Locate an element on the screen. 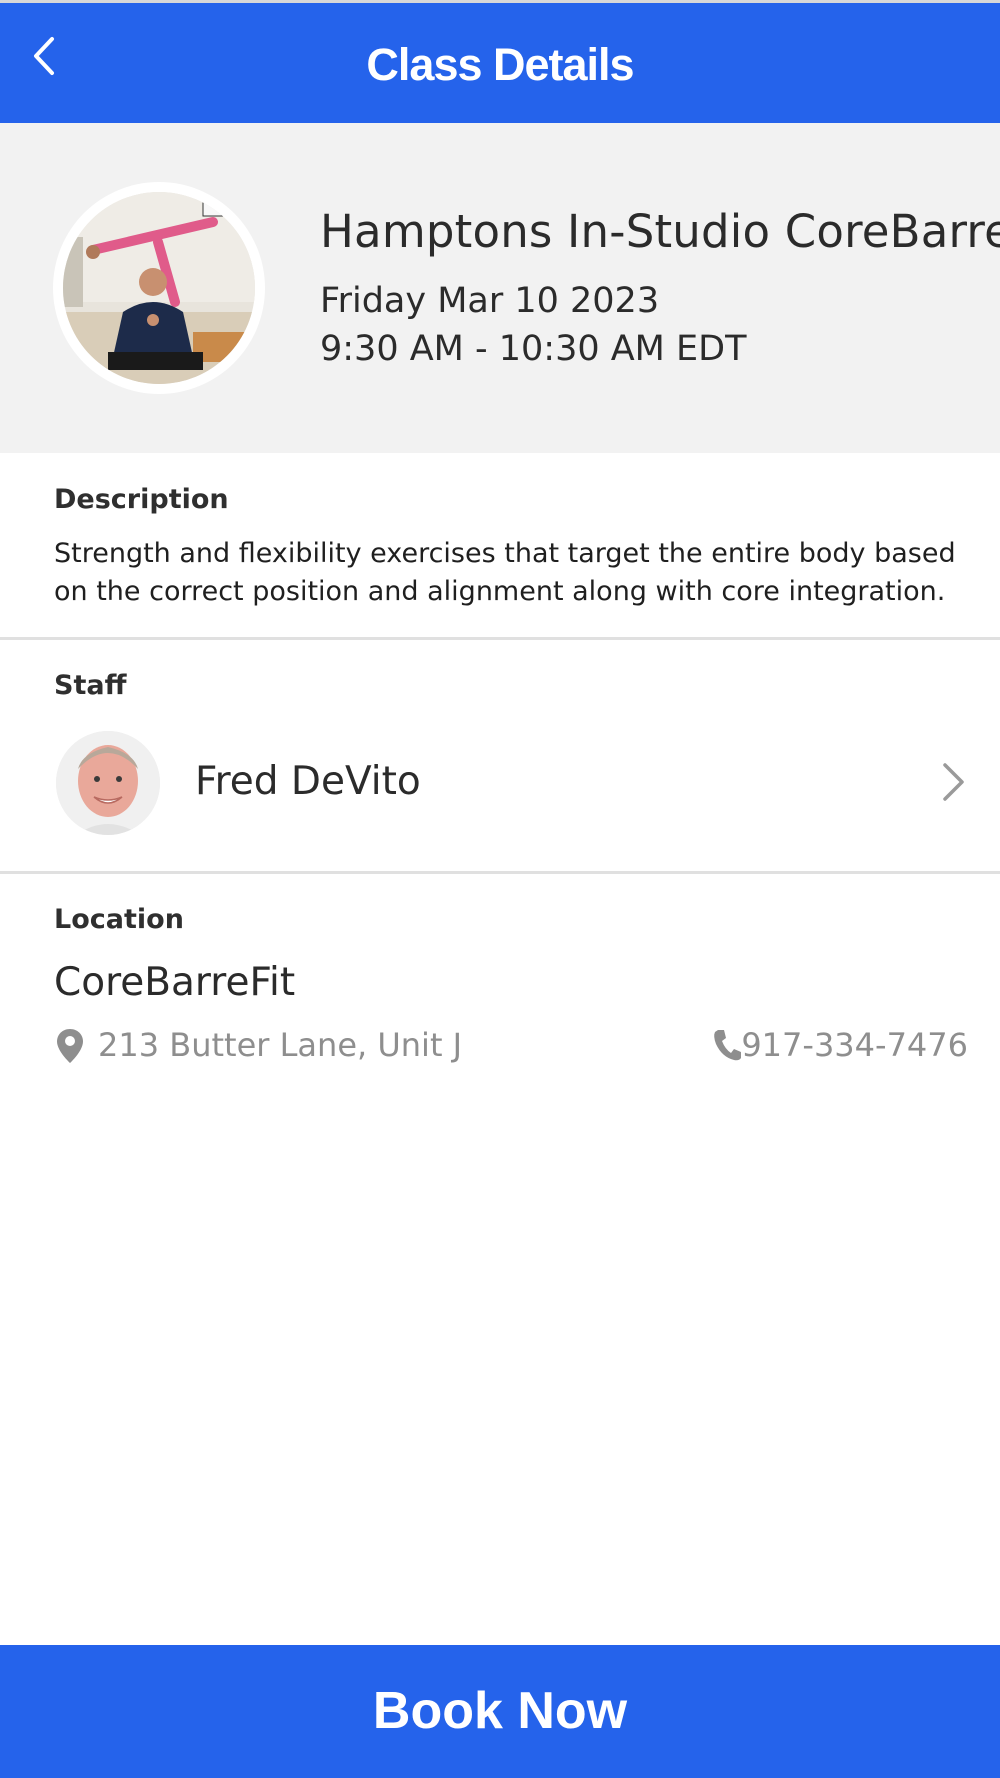 The width and height of the screenshot is (1000, 1778). book-now-button: Book Now is located at coordinates (500, 1711).